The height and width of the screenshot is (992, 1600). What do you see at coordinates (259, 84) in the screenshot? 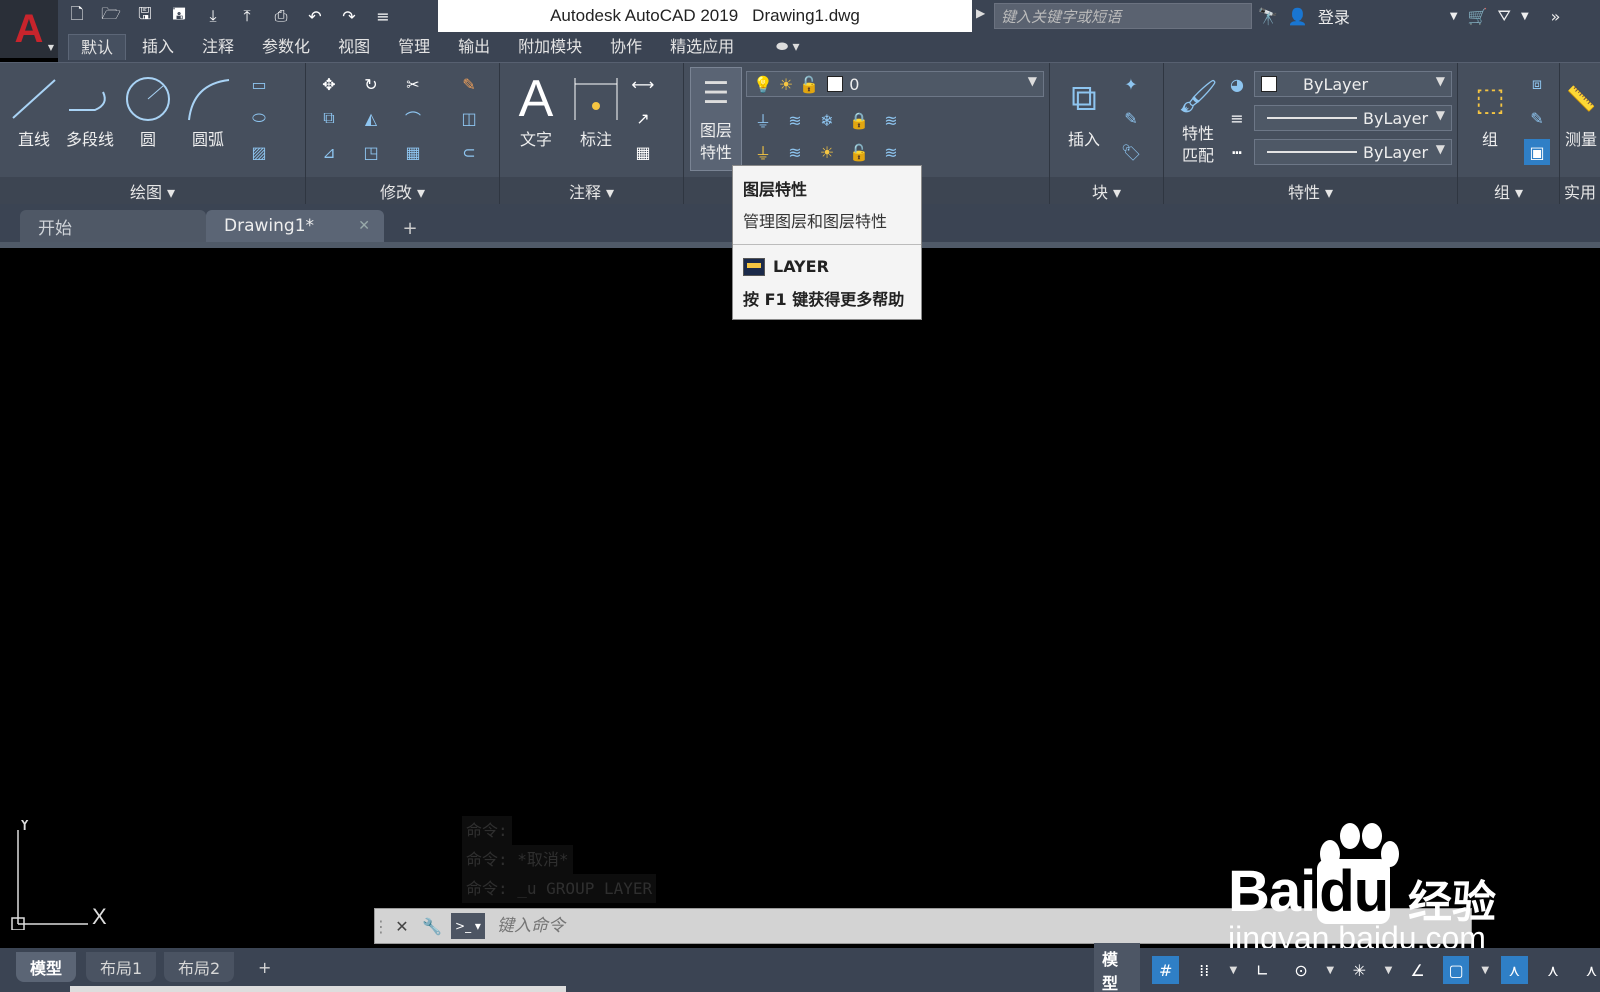
I see `rectangle-icon: ▭` at bounding box center [259, 84].